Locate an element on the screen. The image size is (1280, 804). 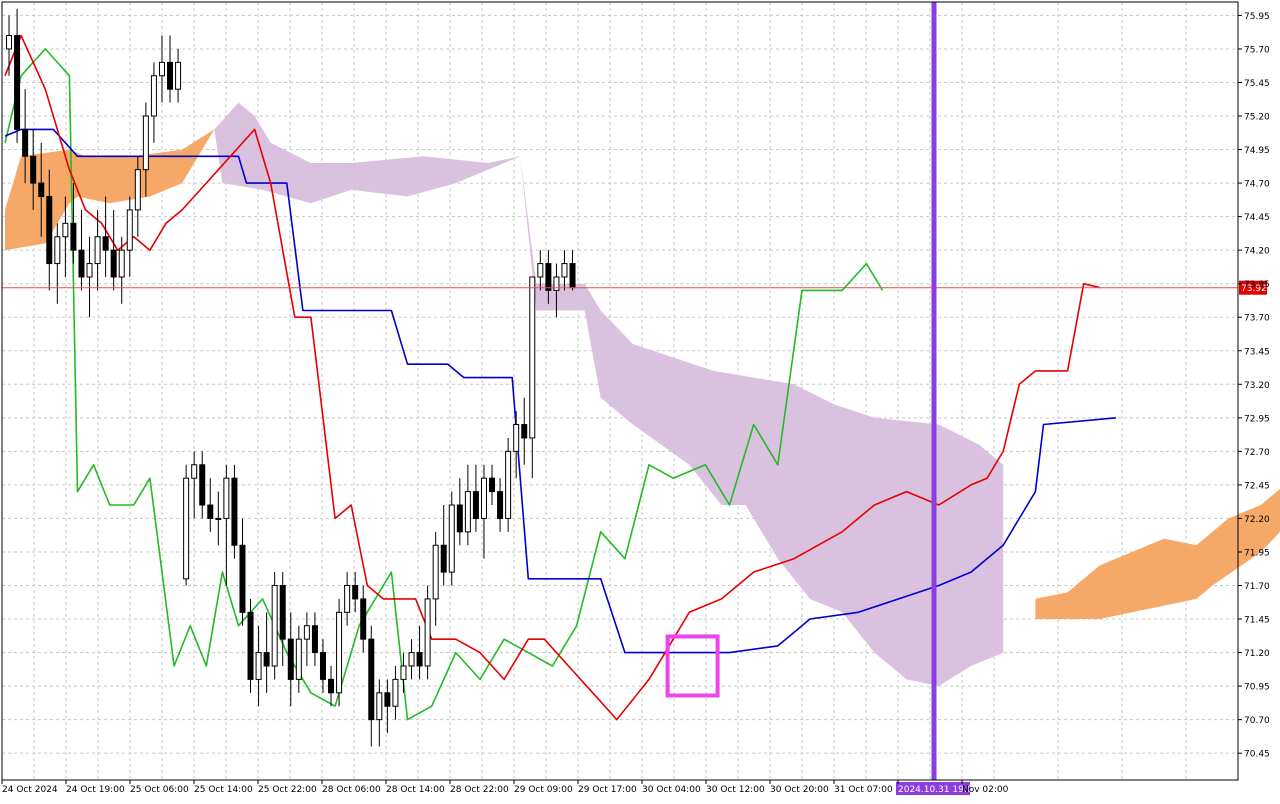
y-tick-label: 74.20 is located at coordinates (1257, 252).